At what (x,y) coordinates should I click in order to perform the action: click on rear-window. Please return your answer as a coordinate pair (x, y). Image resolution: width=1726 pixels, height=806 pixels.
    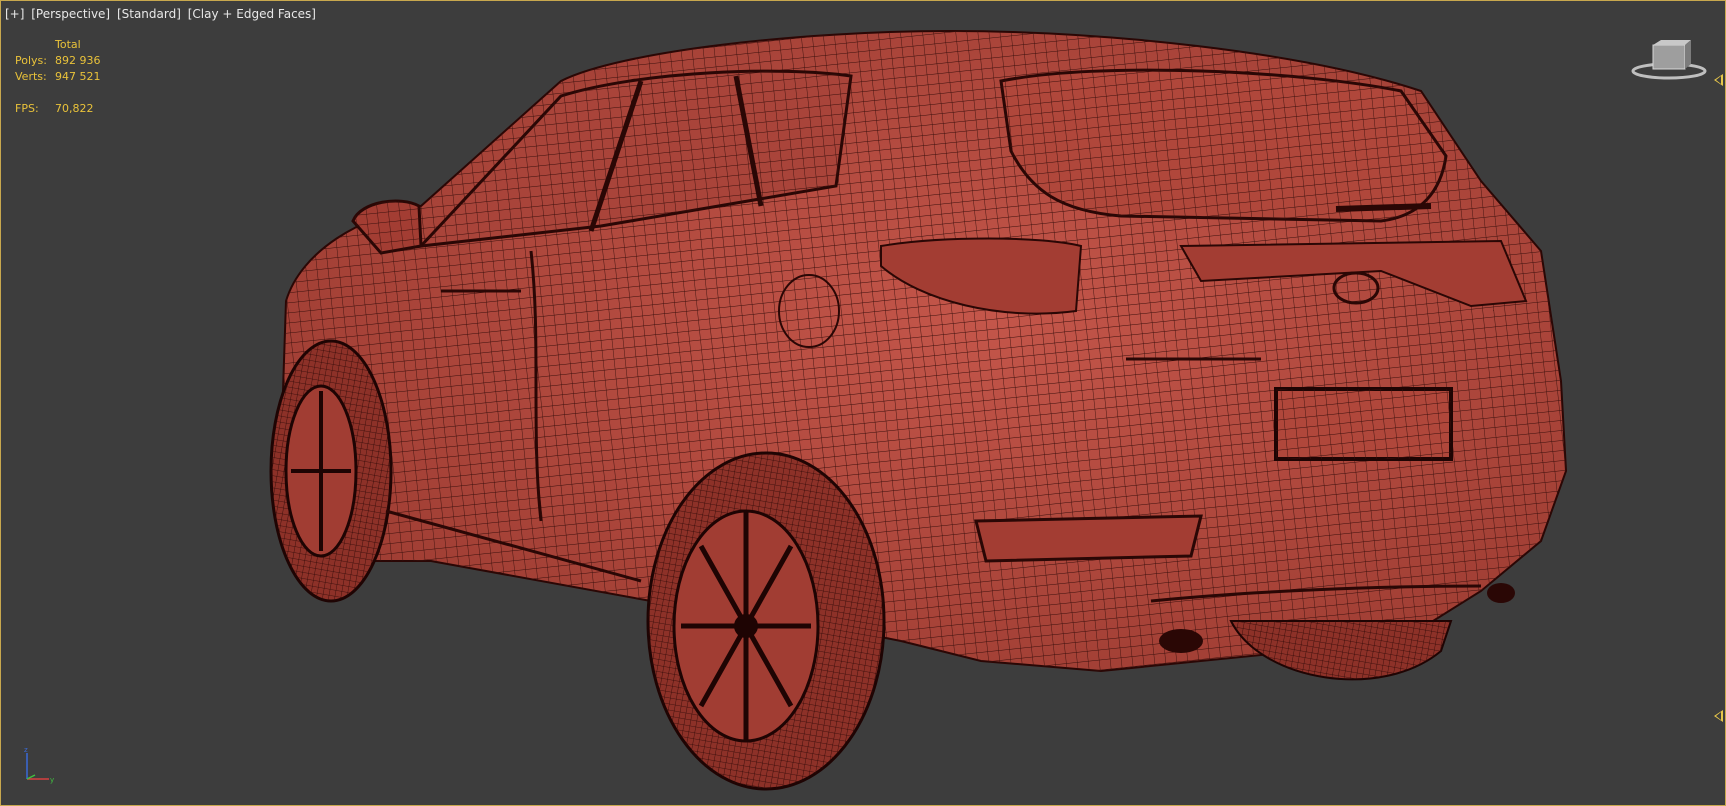
    Looking at the image, I should click on (1223, 145).